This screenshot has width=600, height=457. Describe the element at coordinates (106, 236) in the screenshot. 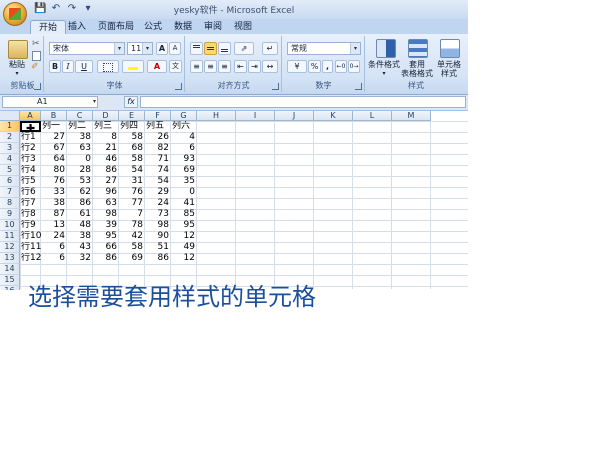

I see `cell-d11: 95` at that location.